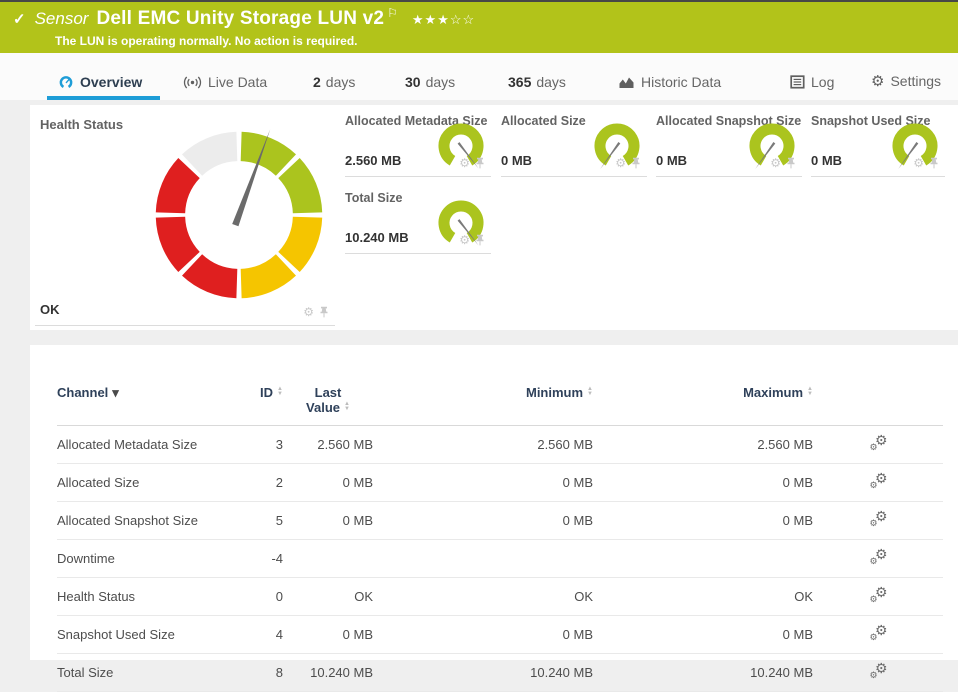  I want to click on stars-filled: ★★★, so click(431, 19).